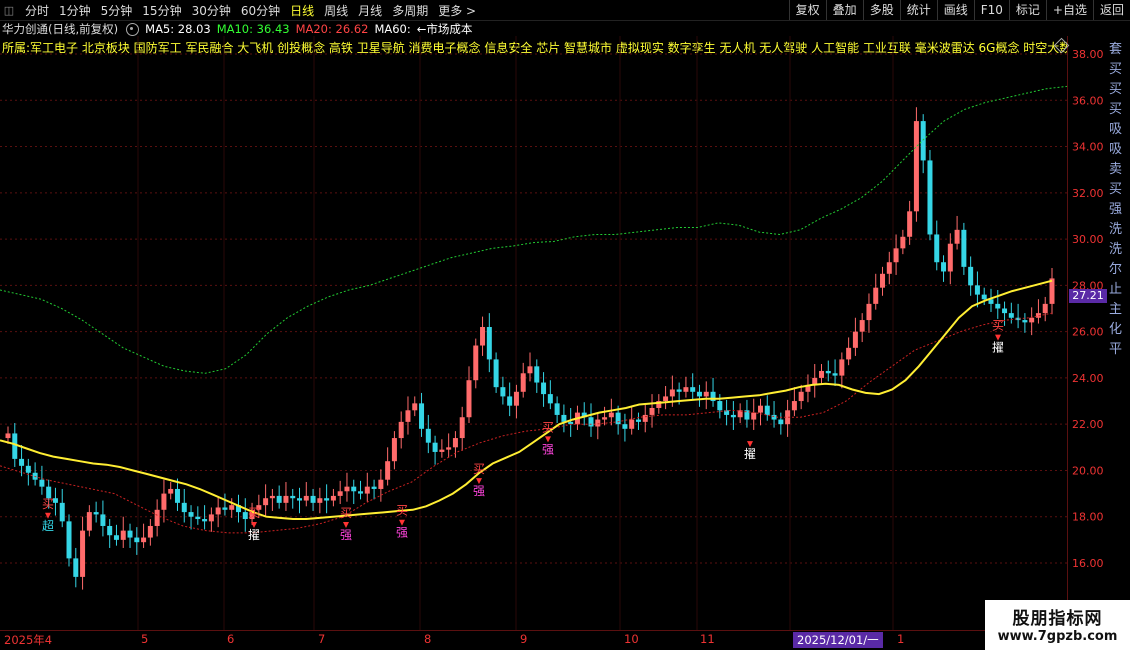  Describe the element at coordinates (133, 29) in the screenshot. I see `gear-icon` at that location.